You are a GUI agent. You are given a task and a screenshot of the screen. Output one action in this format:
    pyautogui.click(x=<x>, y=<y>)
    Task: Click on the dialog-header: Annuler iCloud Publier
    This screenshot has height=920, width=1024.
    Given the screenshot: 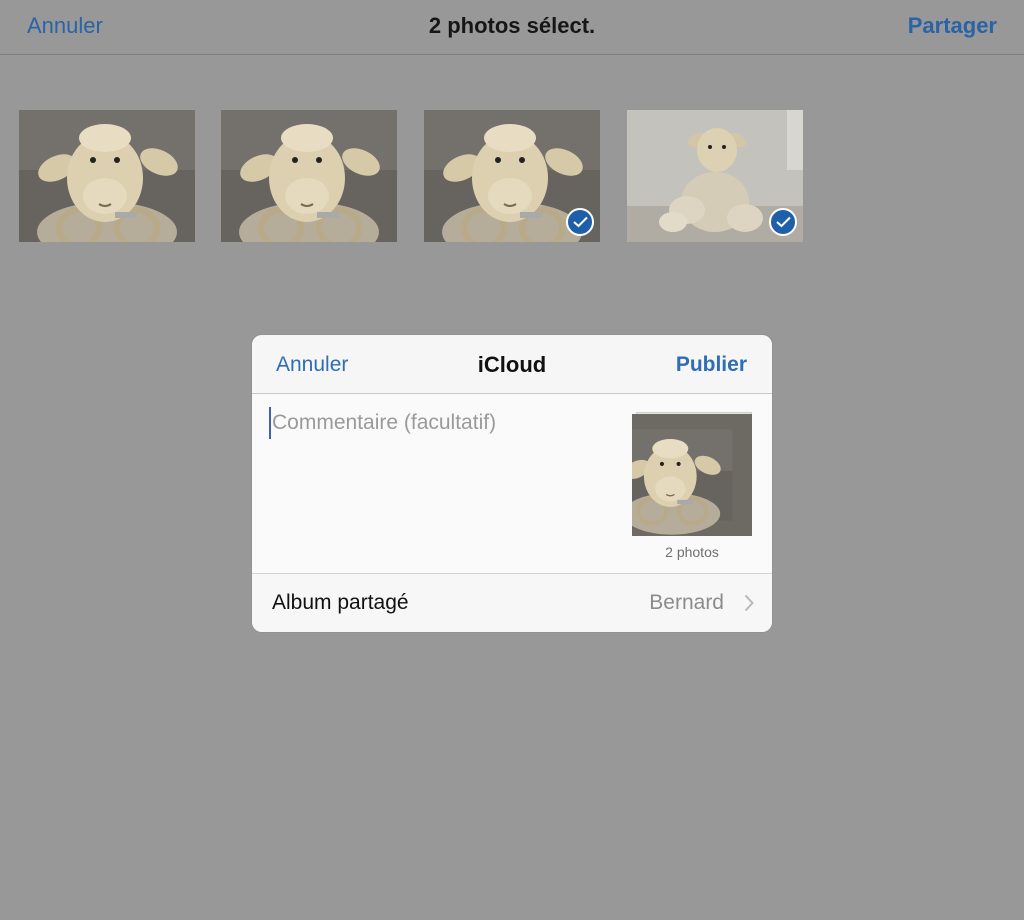 What is the action you would take?
    pyautogui.click(x=512, y=364)
    